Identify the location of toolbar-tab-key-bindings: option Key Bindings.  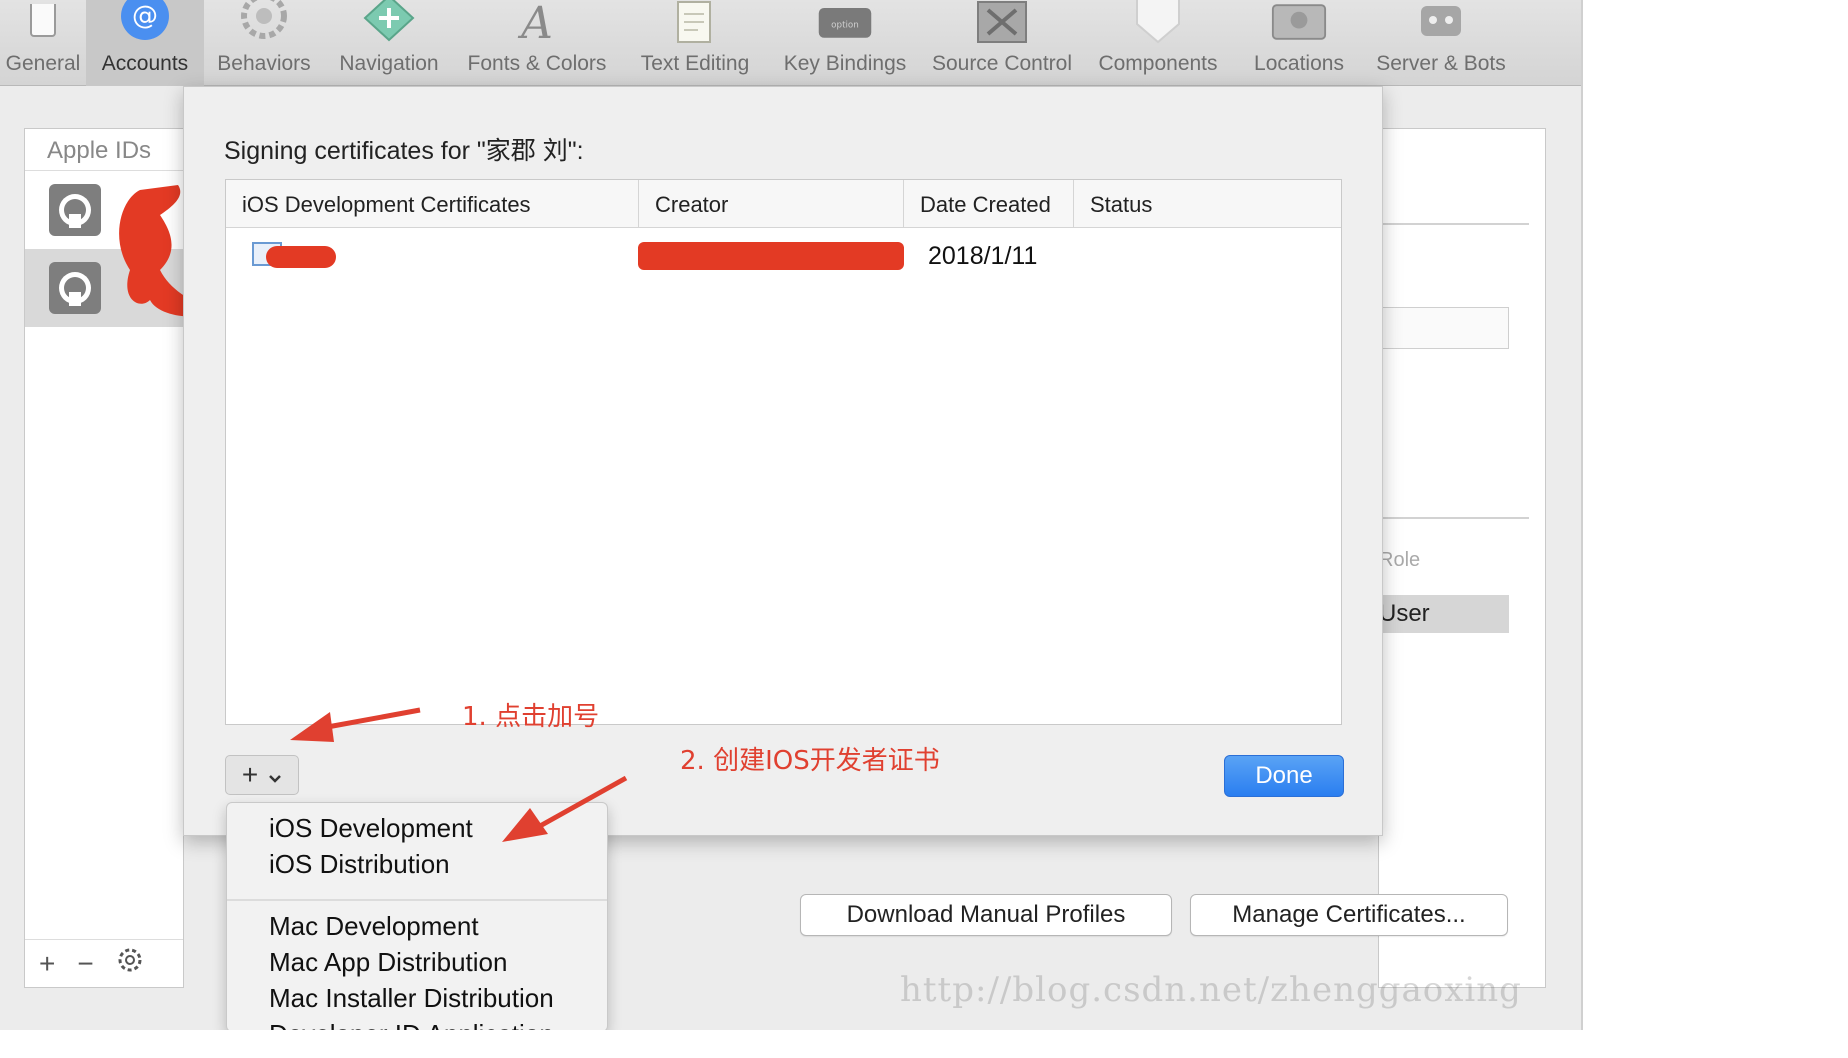
(845, 43).